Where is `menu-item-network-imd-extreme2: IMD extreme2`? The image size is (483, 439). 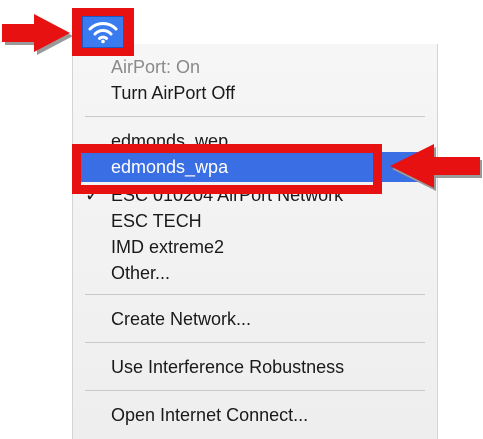
menu-item-network-imd-extreme2: IMD extreme2 is located at coordinates (255, 247).